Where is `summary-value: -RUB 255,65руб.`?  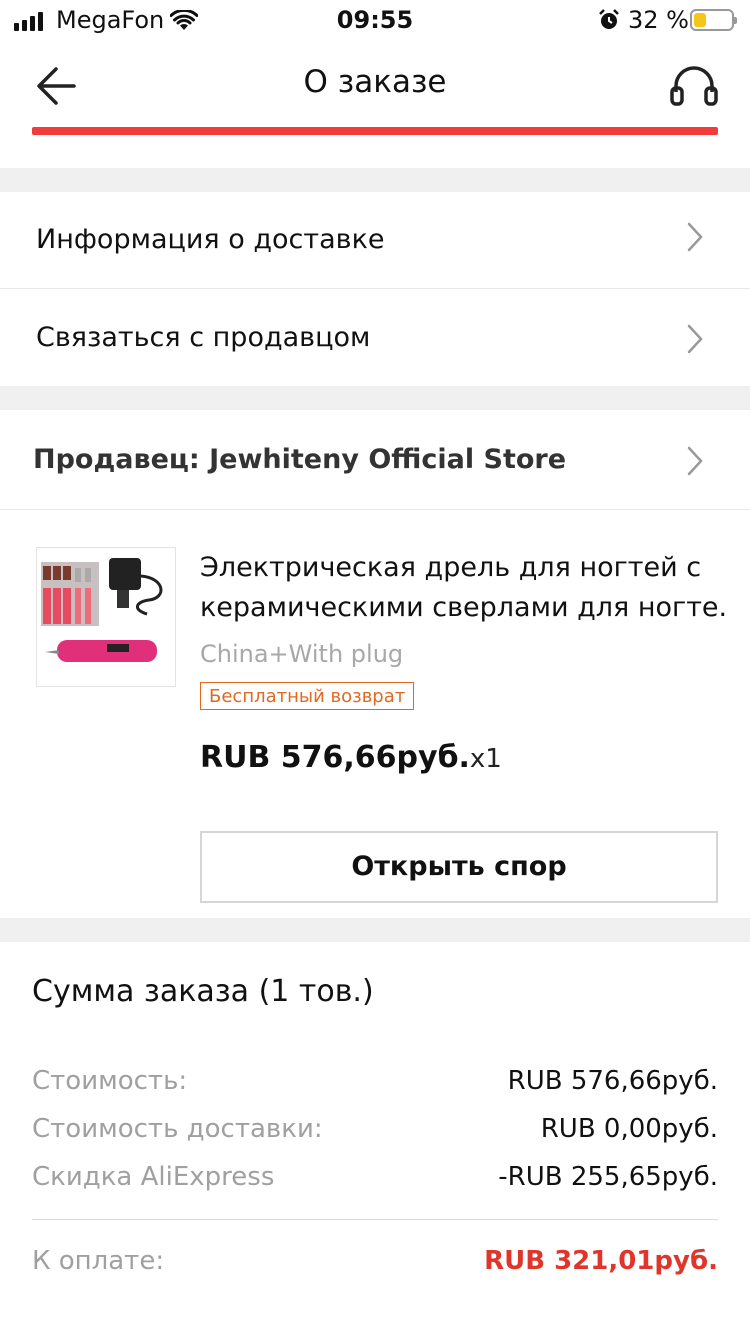 summary-value: -RUB 255,65руб. is located at coordinates (608, 1177).